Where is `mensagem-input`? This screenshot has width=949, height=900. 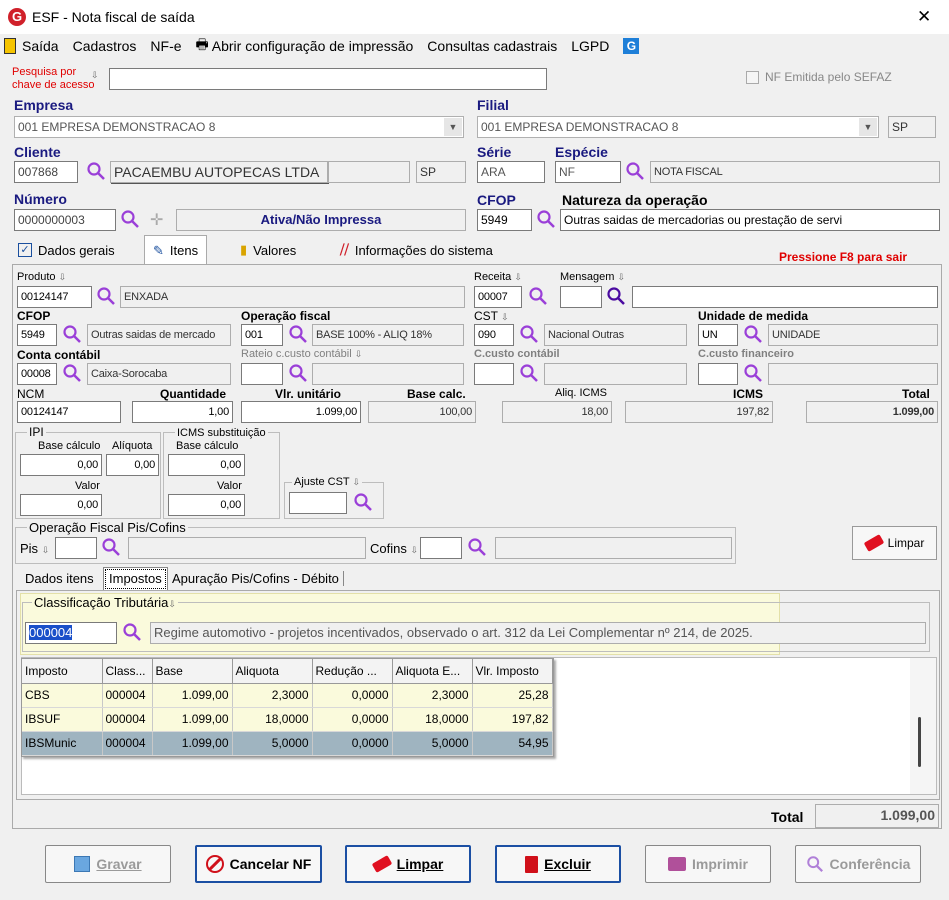 mensagem-input is located at coordinates (581, 297).